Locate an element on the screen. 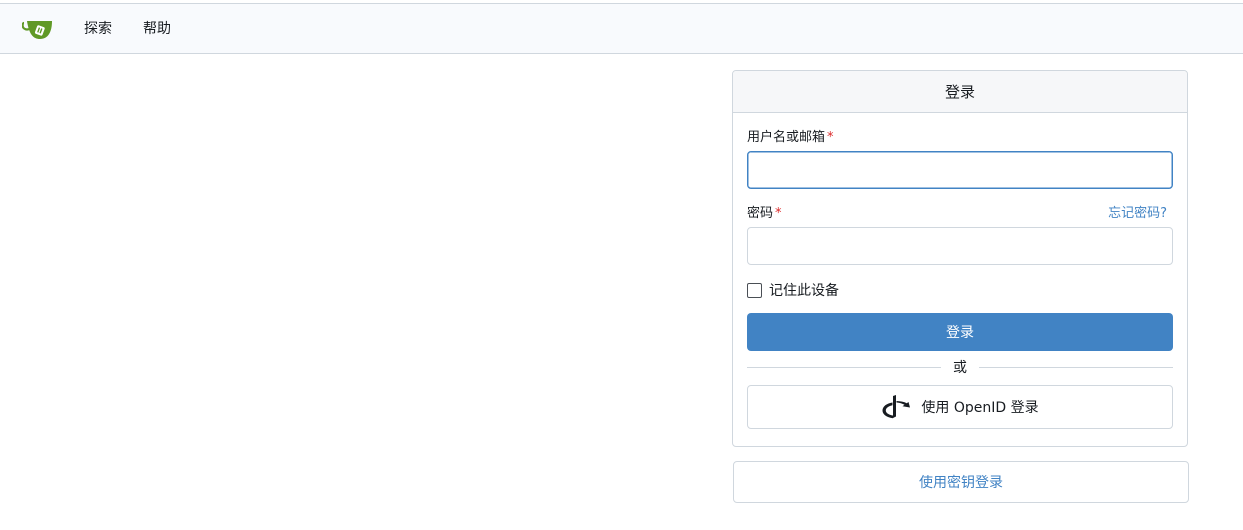  password-label: 密码 * is located at coordinates (764, 214).